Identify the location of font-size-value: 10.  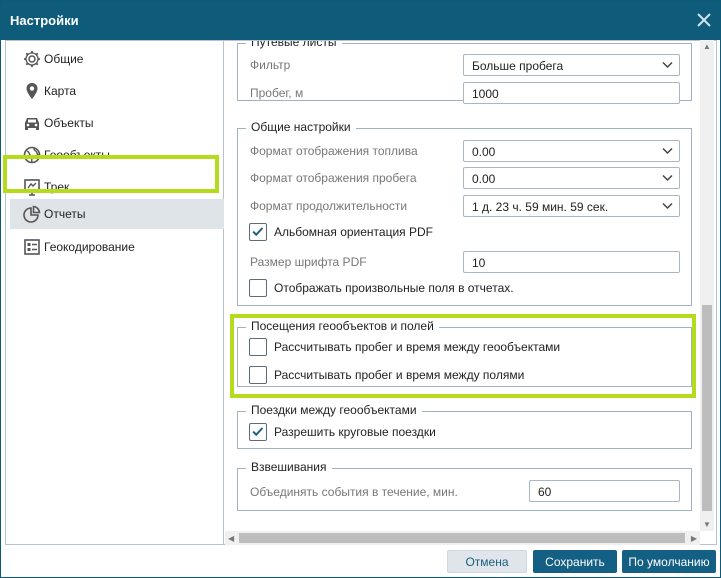
(479, 263).